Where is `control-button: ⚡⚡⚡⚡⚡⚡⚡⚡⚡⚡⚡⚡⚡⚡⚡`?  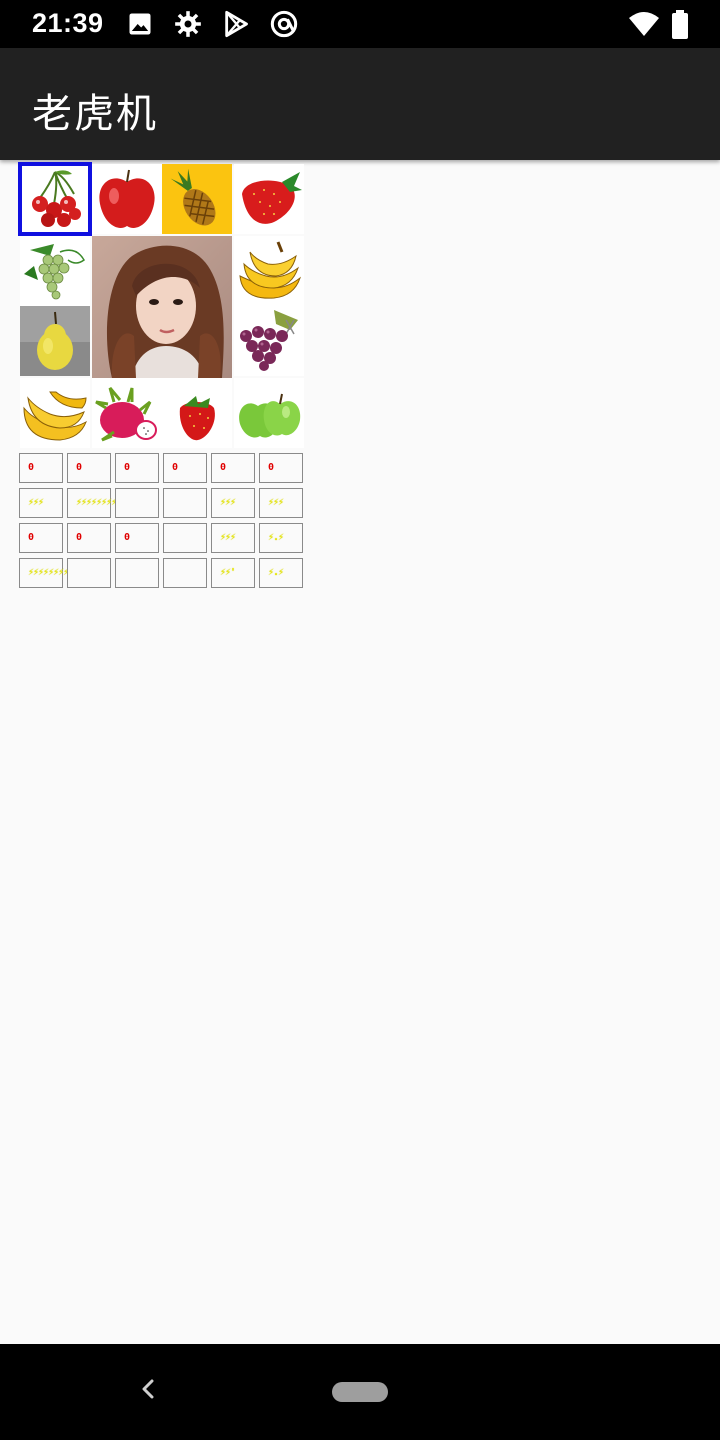
control-button: ⚡⚡⚡⚡⚡⚡⚡⚡⚡⚡⚡⚡⚡⚡⚡ is located at coordinates (61, 573).